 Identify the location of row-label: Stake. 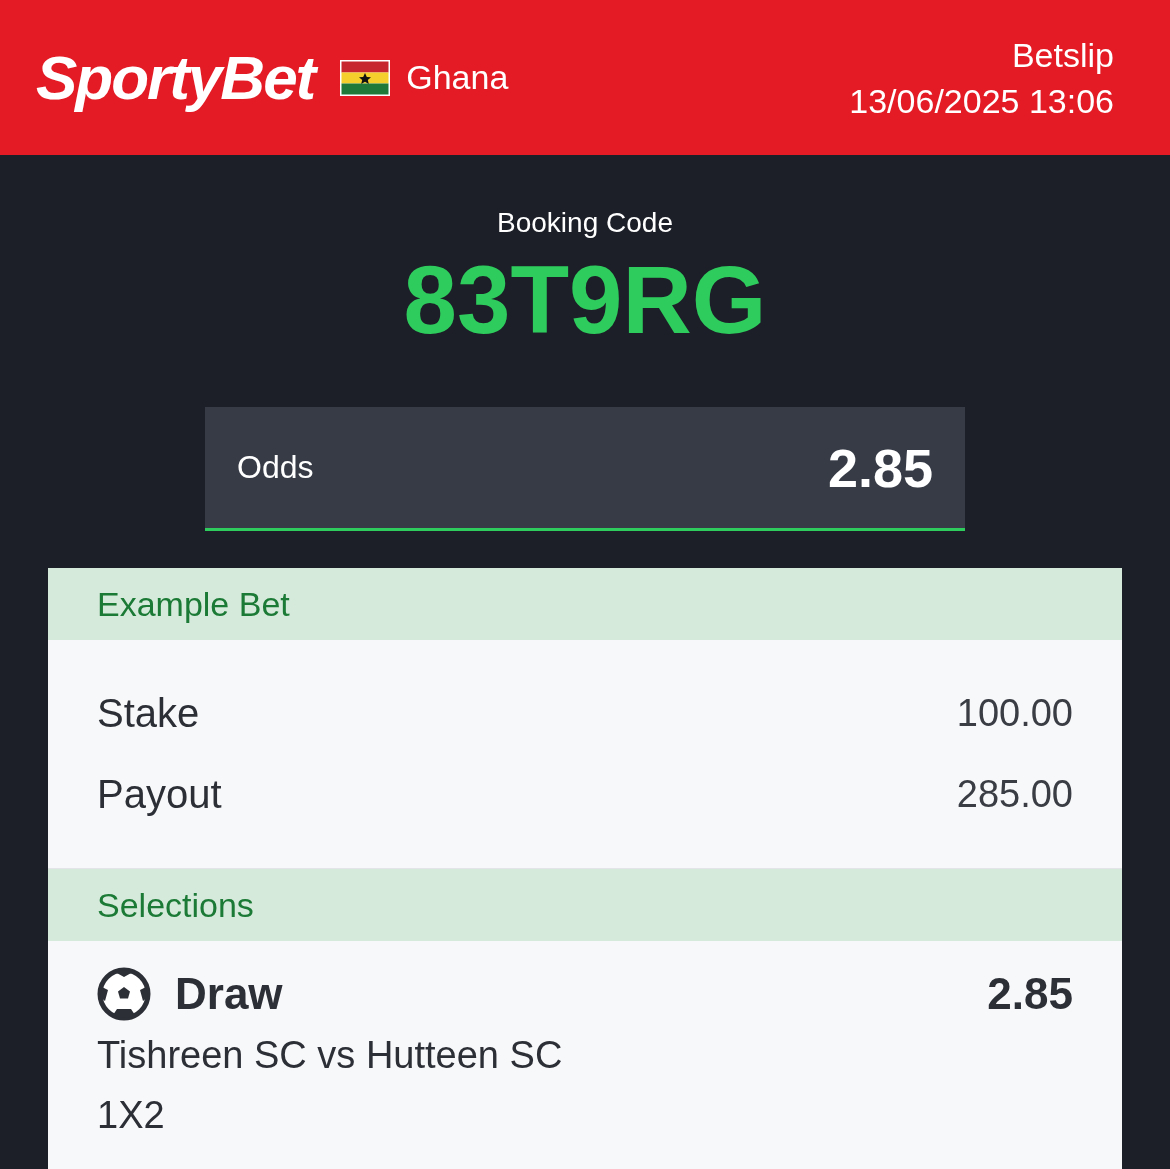
(148, 713).